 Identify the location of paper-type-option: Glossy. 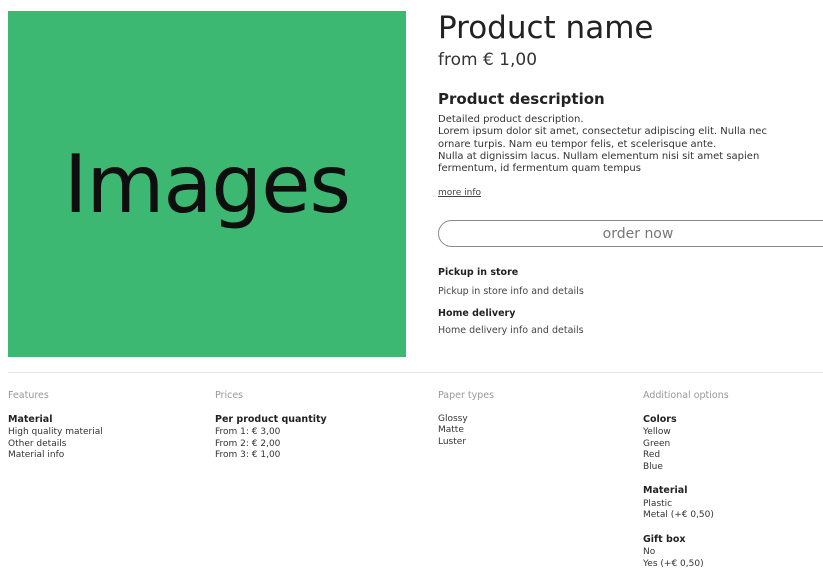
(466, 420).